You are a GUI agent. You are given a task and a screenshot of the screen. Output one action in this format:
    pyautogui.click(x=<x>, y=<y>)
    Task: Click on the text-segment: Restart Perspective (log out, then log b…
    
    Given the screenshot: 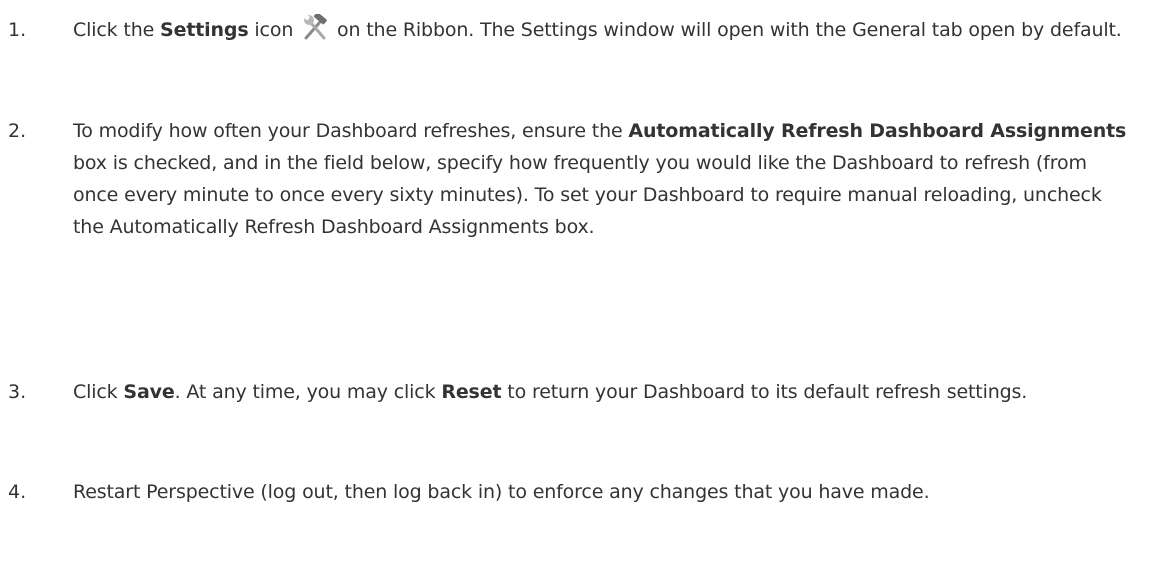 What is the action you would take?
    pyautogui.click(x=501, y=492)
    